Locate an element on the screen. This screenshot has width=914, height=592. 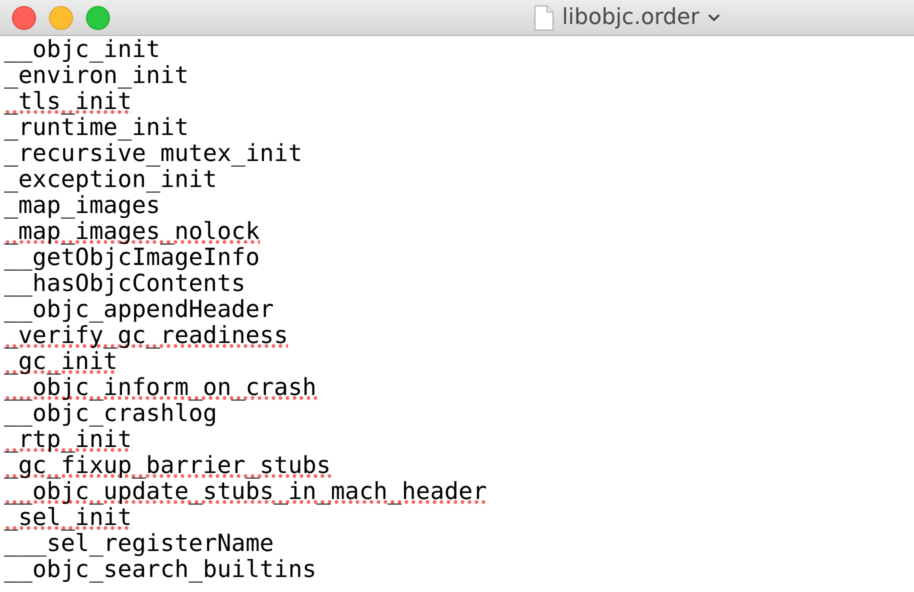
text-line: _map_images is located at coordinates (82, 205).